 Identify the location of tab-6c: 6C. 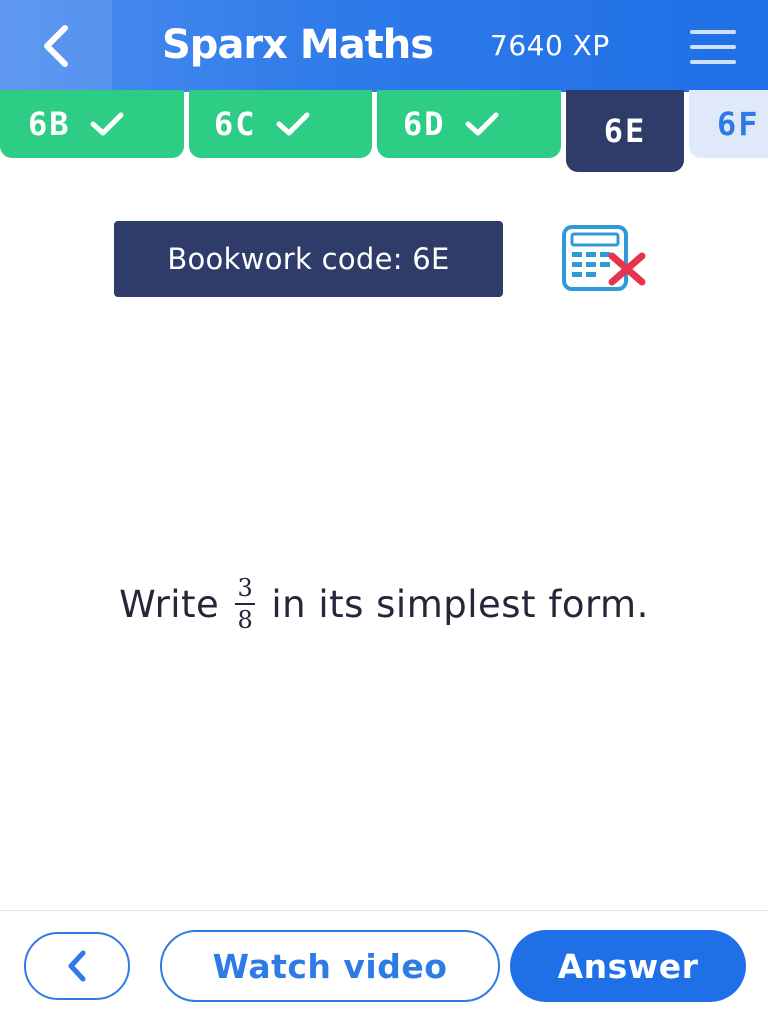
(280, 124).